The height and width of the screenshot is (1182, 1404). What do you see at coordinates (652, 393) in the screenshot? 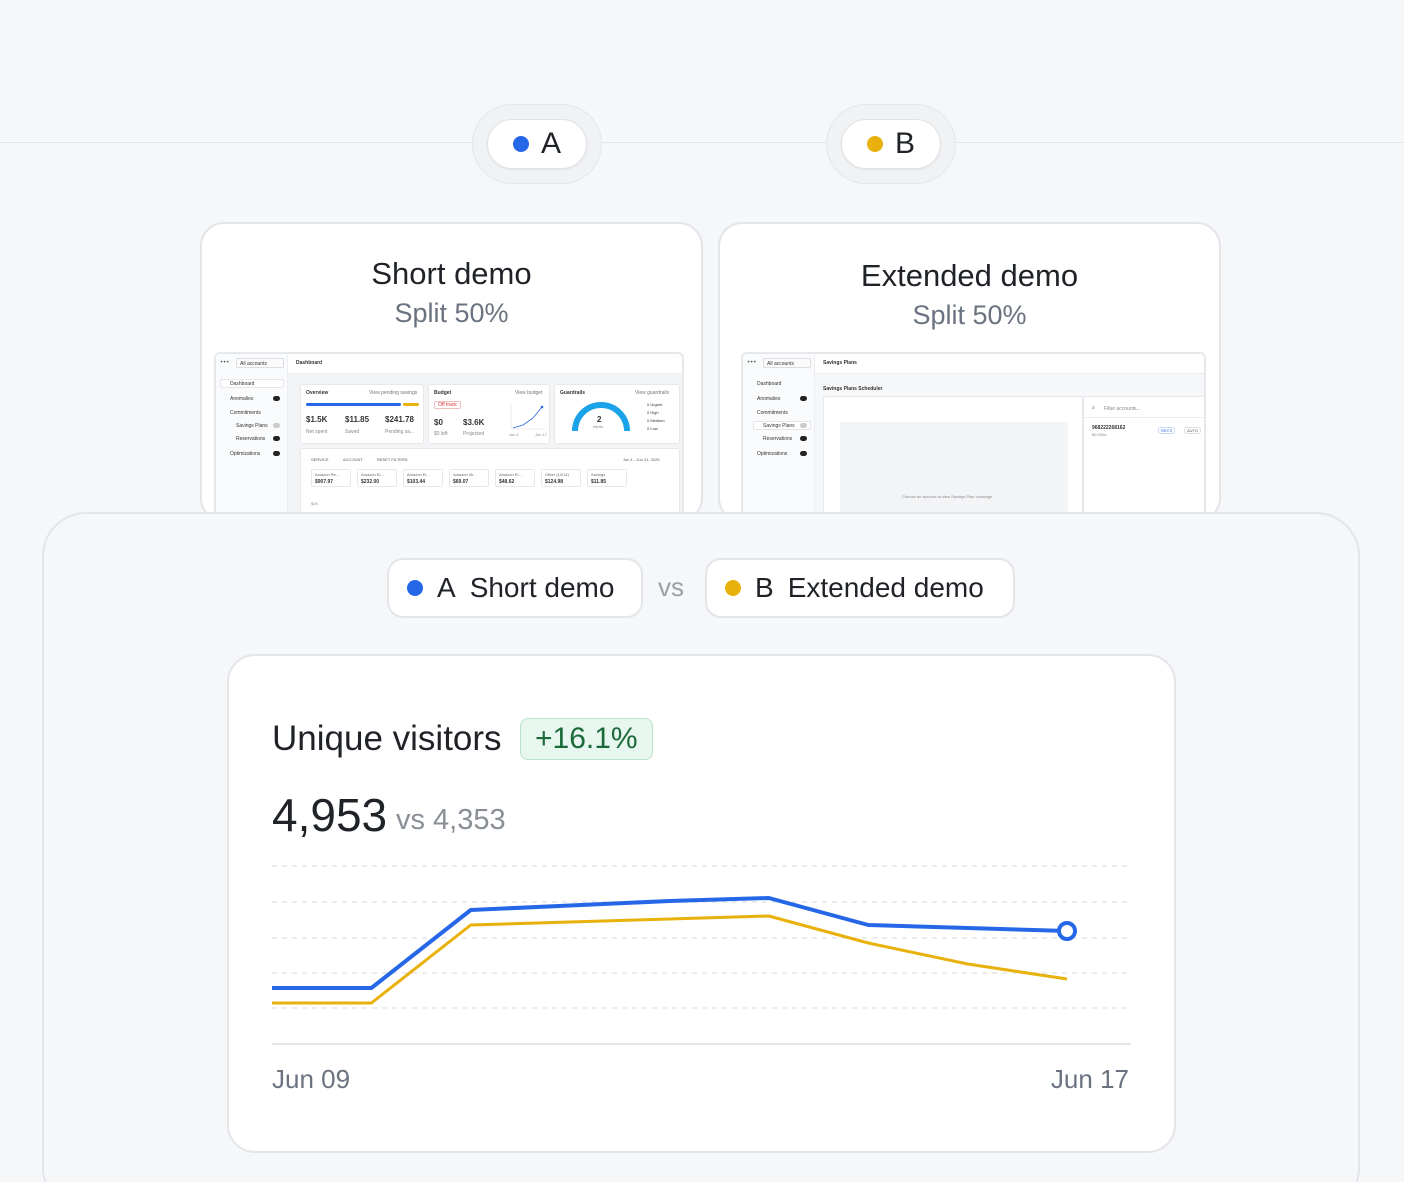
I see `guardrails-link: View guardrails` at bounding box center [652, 393].